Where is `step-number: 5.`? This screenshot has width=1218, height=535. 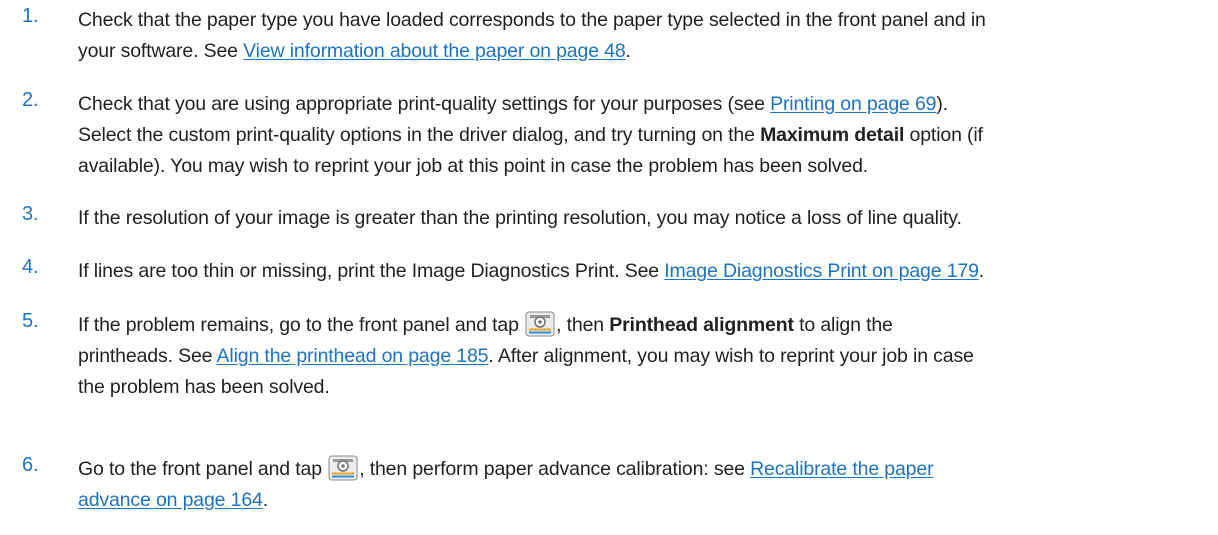 step-number: 5. is located at coordinates (30, 321).